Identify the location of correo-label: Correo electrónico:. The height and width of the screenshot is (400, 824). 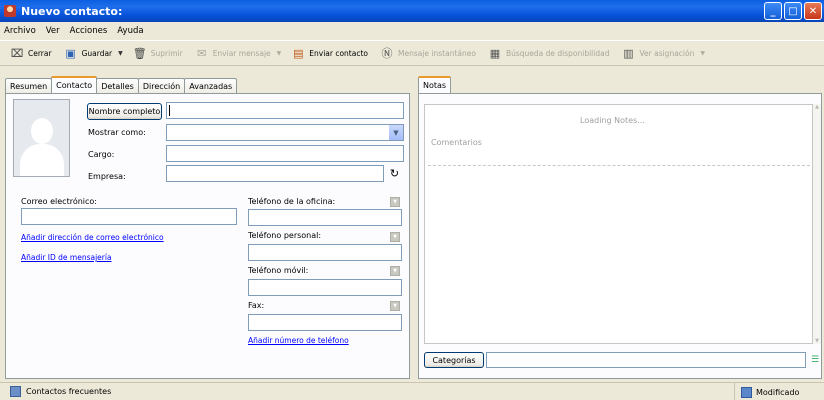
(59, 201).